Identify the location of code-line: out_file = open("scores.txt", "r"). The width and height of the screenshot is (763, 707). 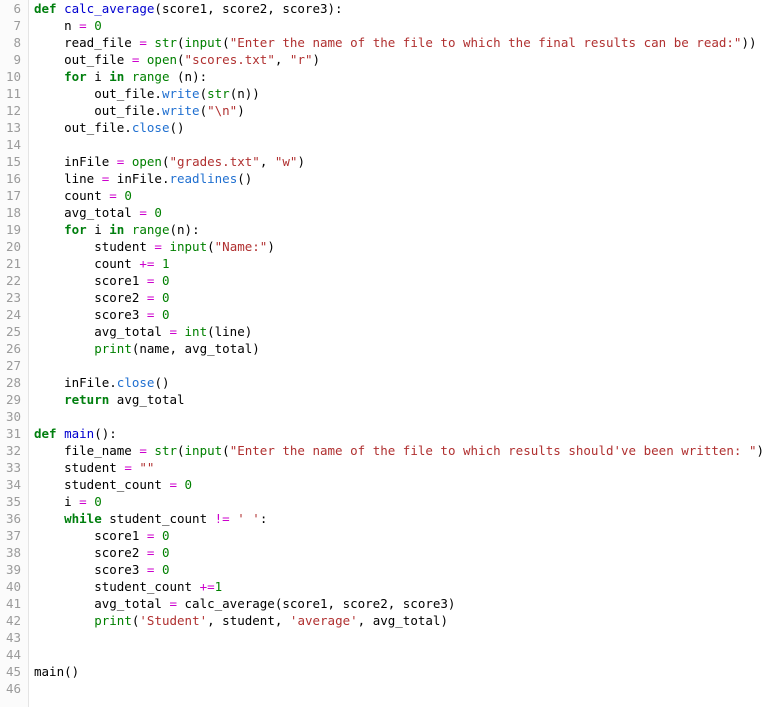
(396, 59).